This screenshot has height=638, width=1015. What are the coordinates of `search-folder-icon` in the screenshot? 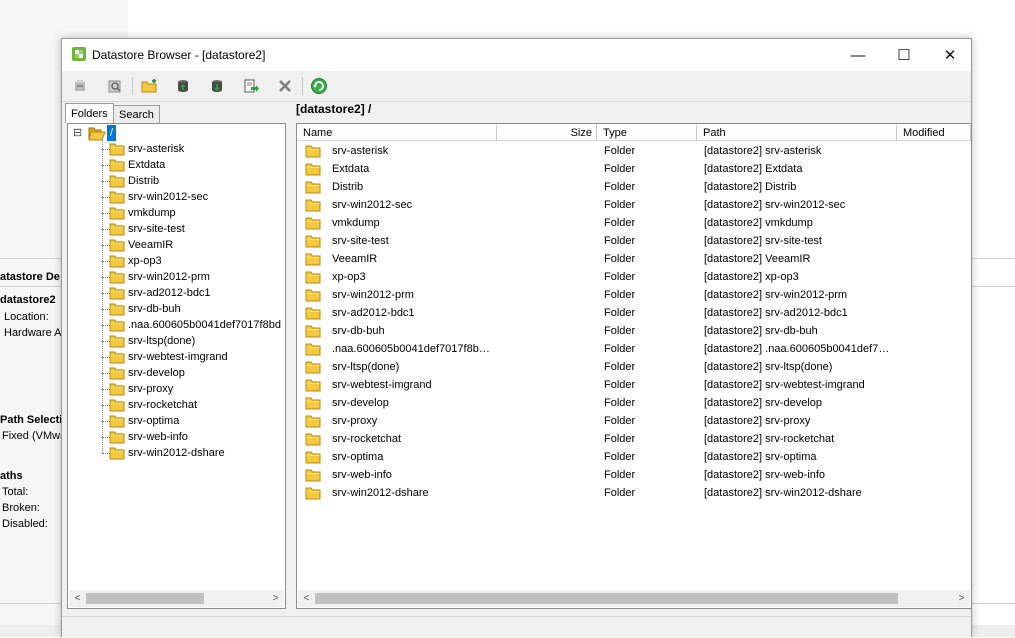 It's located at (115, 86).